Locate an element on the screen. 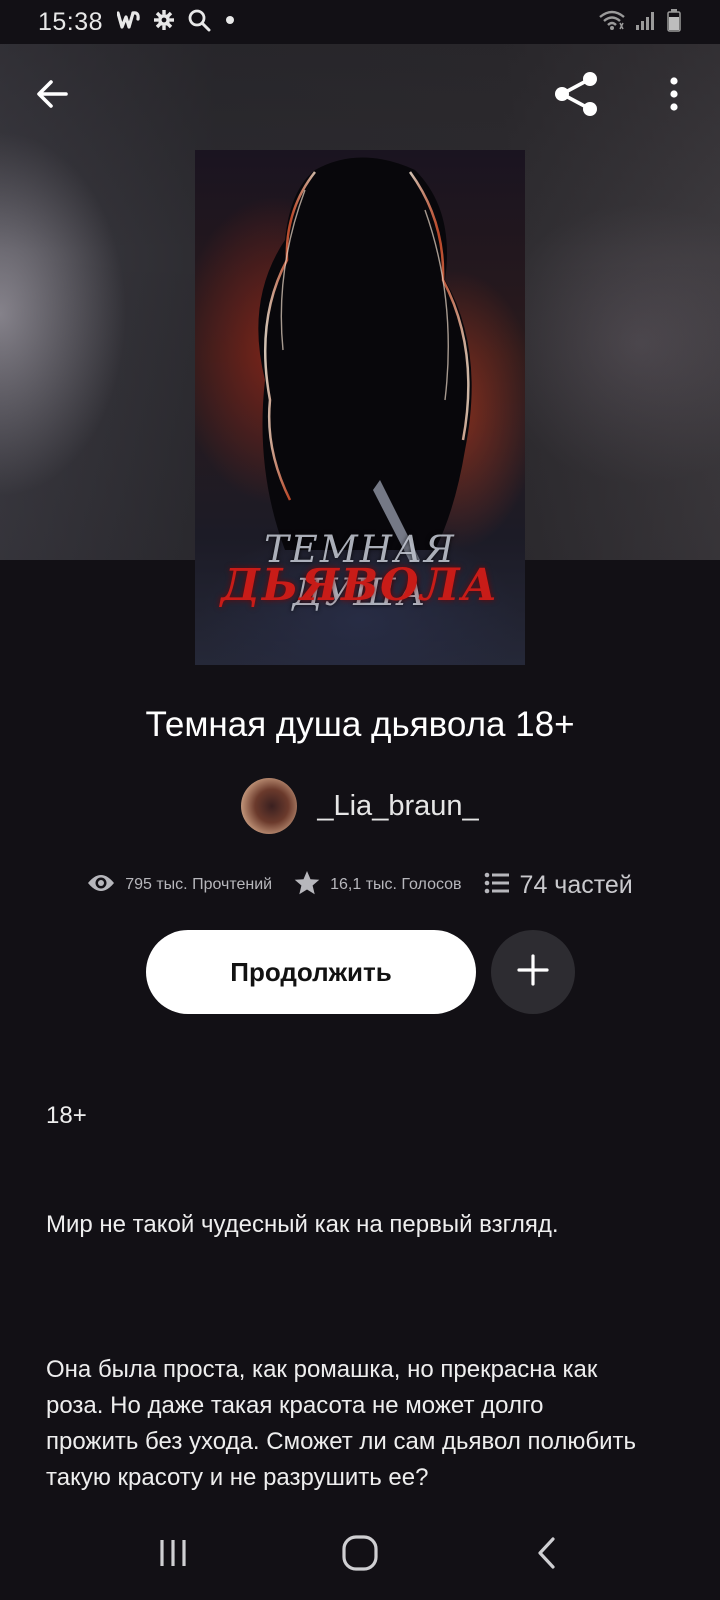  back-button is located at coordinates (52, 96).